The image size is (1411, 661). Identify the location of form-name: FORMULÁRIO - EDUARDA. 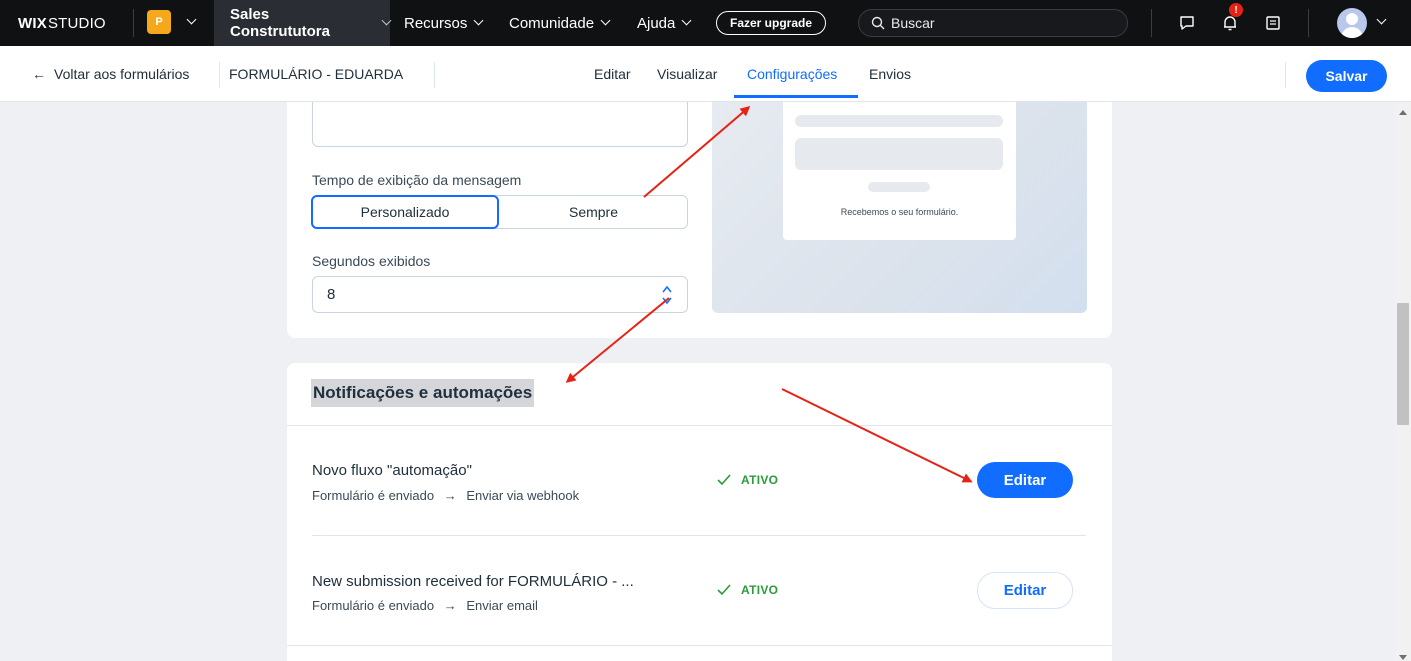
(316, 74).